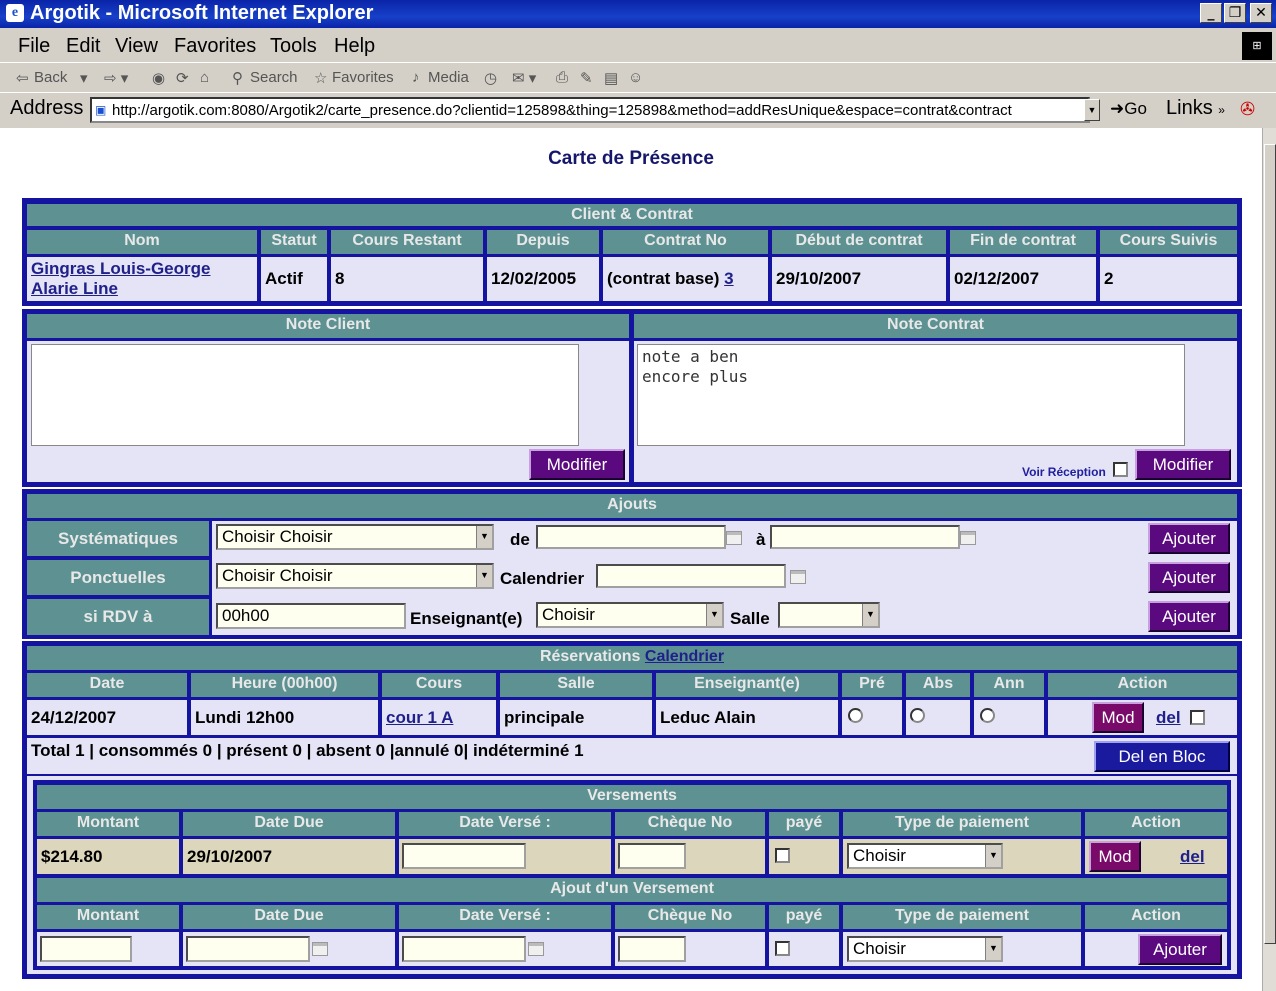 The width and height of the screenshot is (1276, 991). Describe the element at coordinates (1189, 538) in the screenshot. I see `ajouter-systematiques-button: Ajouter` at that location.